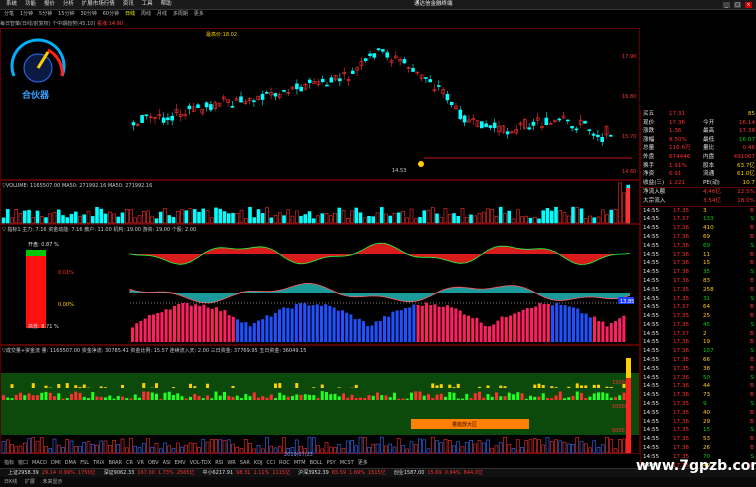  Describe the element at coordinates (330, 463) in the screenshot. I see `indicator-tab: PSY` at that location.